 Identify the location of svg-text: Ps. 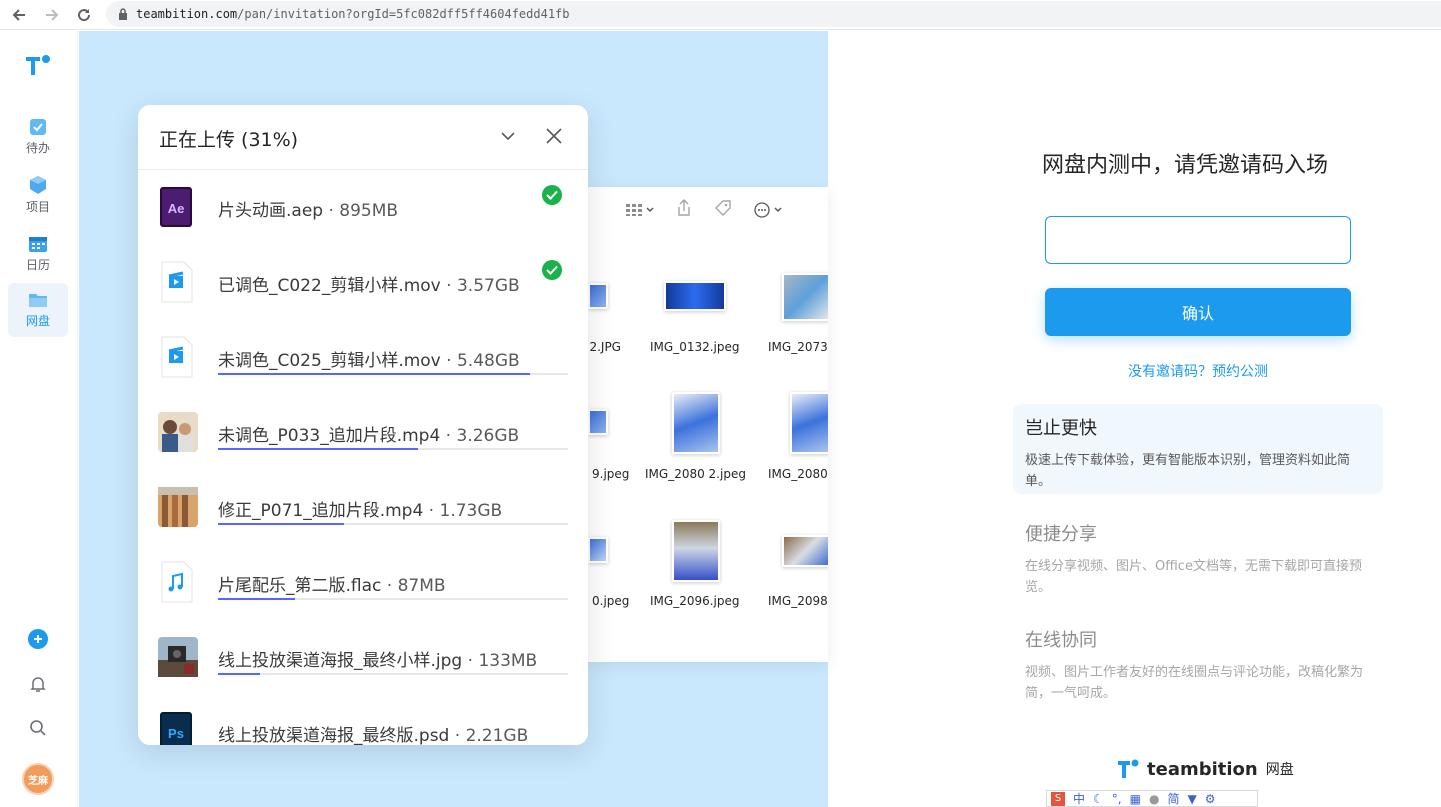
(176, 733).